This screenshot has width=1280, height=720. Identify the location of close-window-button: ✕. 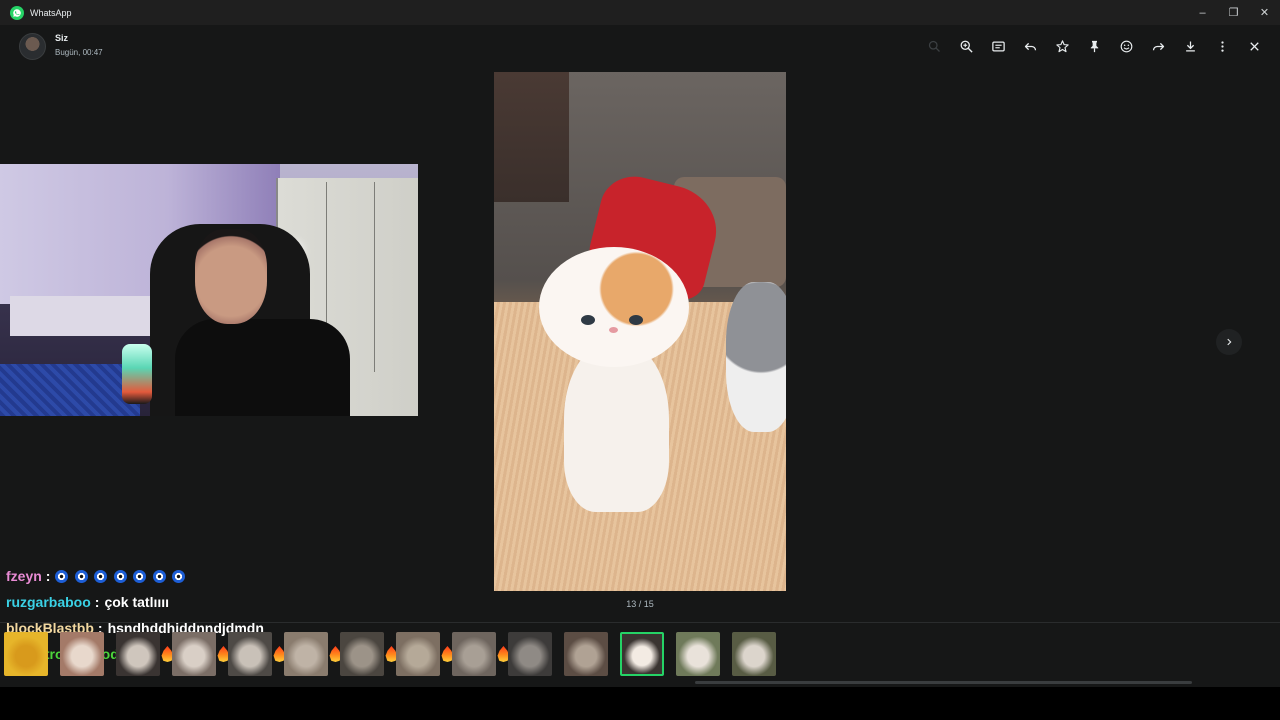
(1264, 12).